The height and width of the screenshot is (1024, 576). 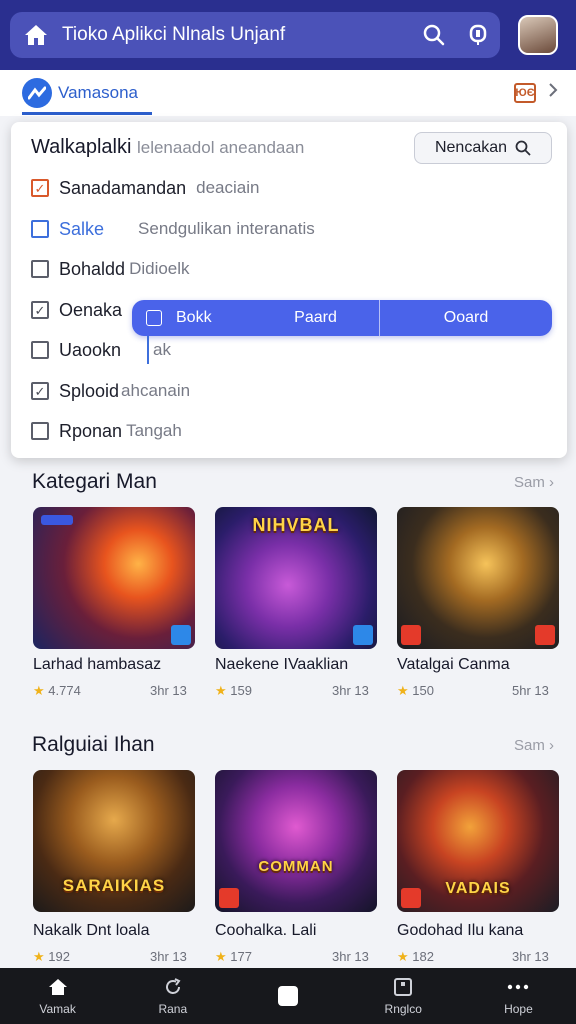 What do you see at coordinates (87, 113) in the screenshot?
I see `active-tab-indicator` at bounding box center [87, 113].